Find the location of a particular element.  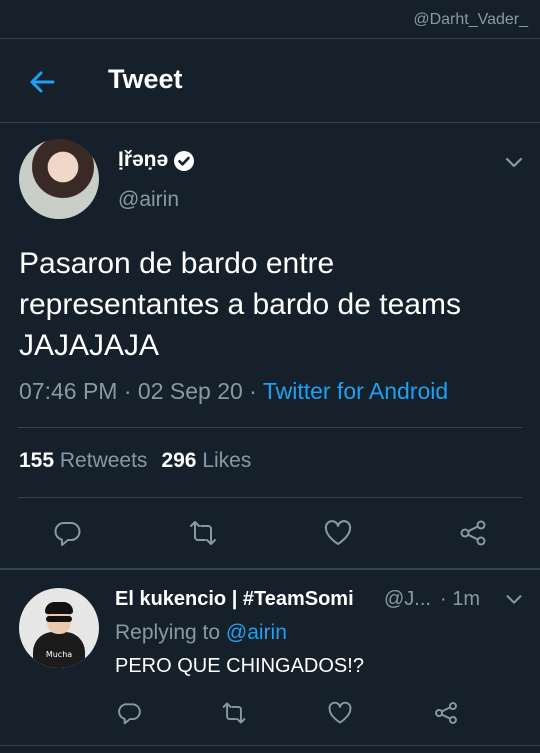

retweets-label: Retweets is located at coordinates (103, 460).